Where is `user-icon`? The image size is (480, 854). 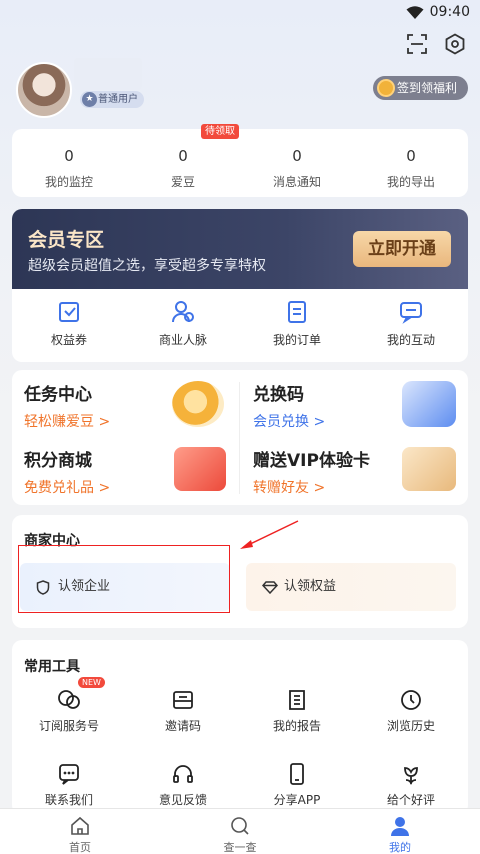 user-icon is located at coordinates (400, 826).